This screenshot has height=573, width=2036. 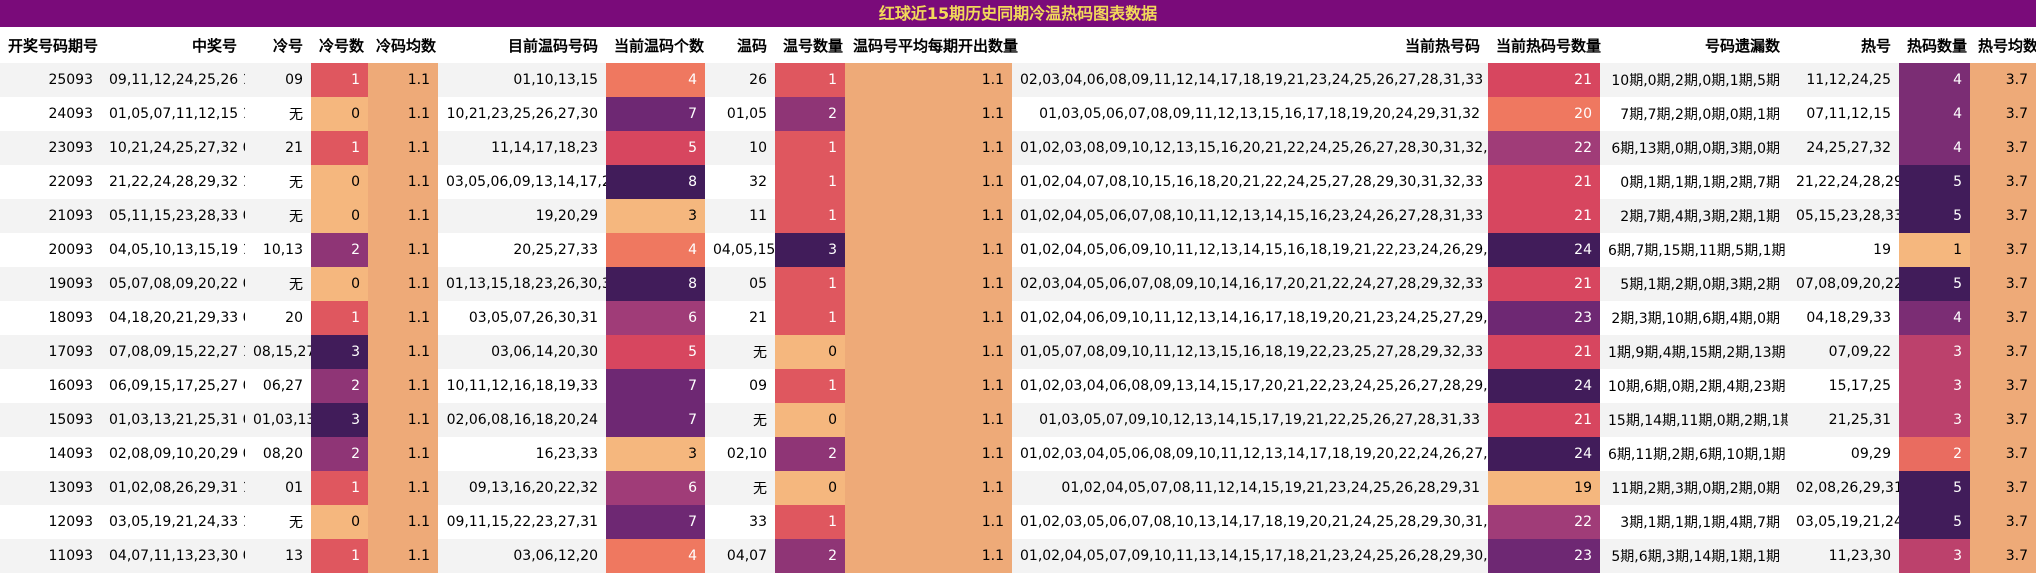 What do you see at coordinates (931, 45) in the screenshot?
I see `col-header-warm-avg: 温码号平均每期开出数量` at bounding box center [931, 45].